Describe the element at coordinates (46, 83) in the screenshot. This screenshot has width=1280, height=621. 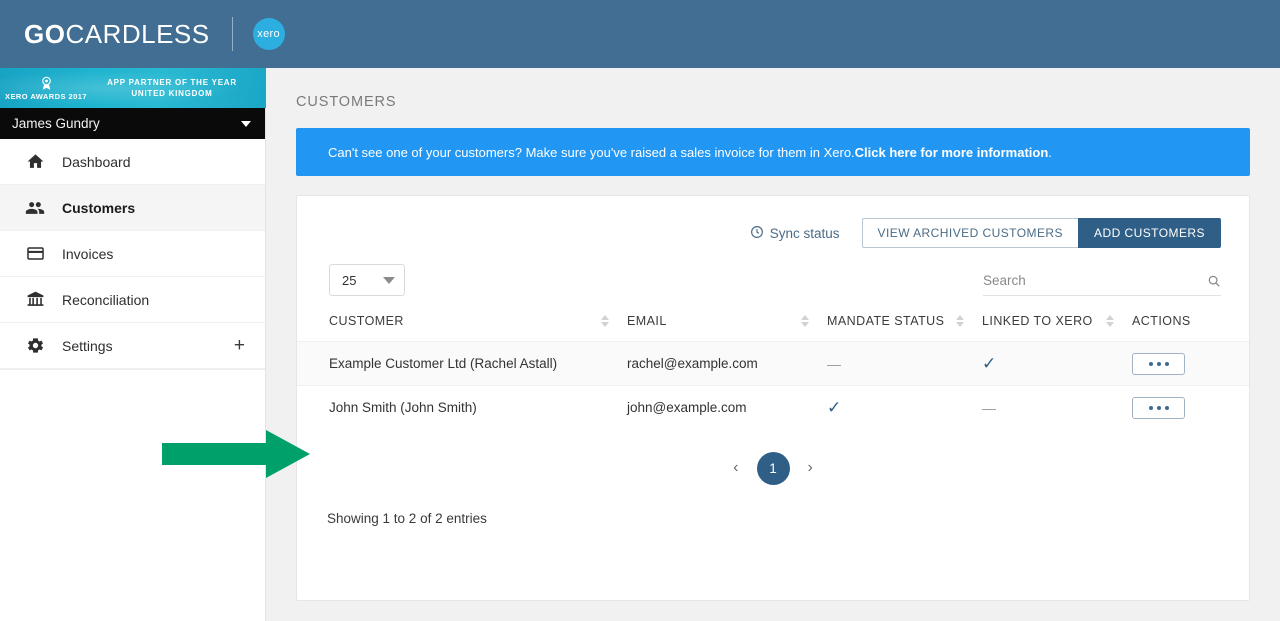
I see `award-medal-icon` at that location.